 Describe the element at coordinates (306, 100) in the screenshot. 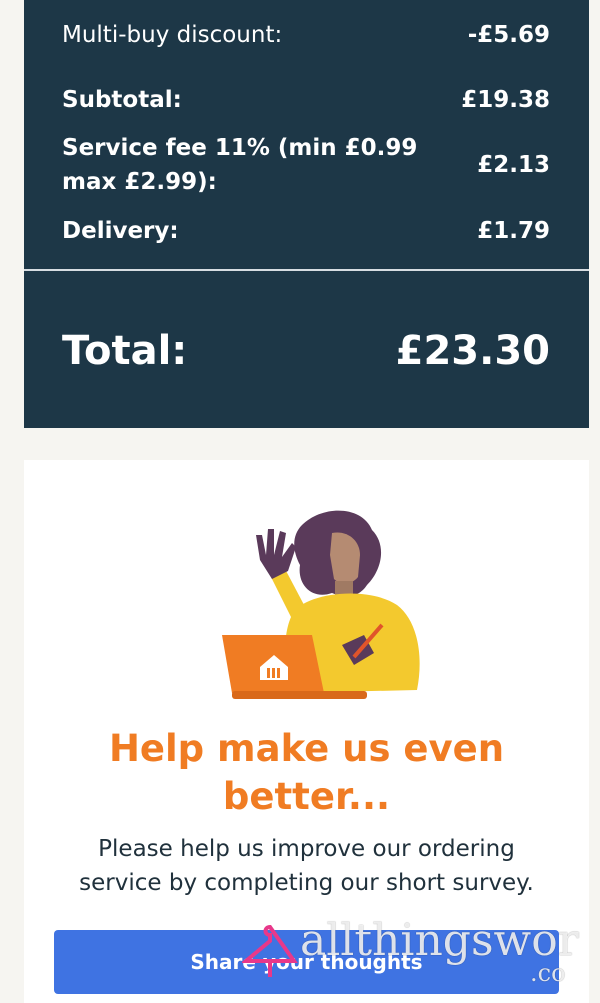

I see `subtotal-row: Subtotal: £19.38` at that location.